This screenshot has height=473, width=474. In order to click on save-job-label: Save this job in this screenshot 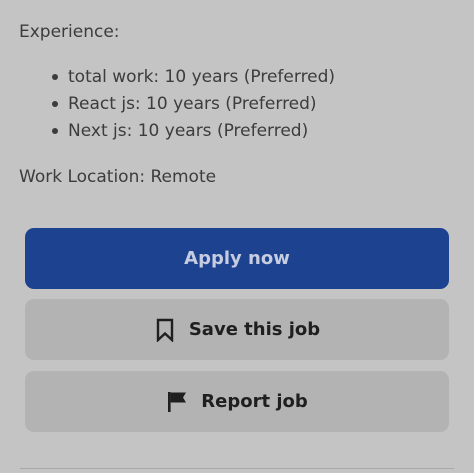, I will do `click(254, 329)`.